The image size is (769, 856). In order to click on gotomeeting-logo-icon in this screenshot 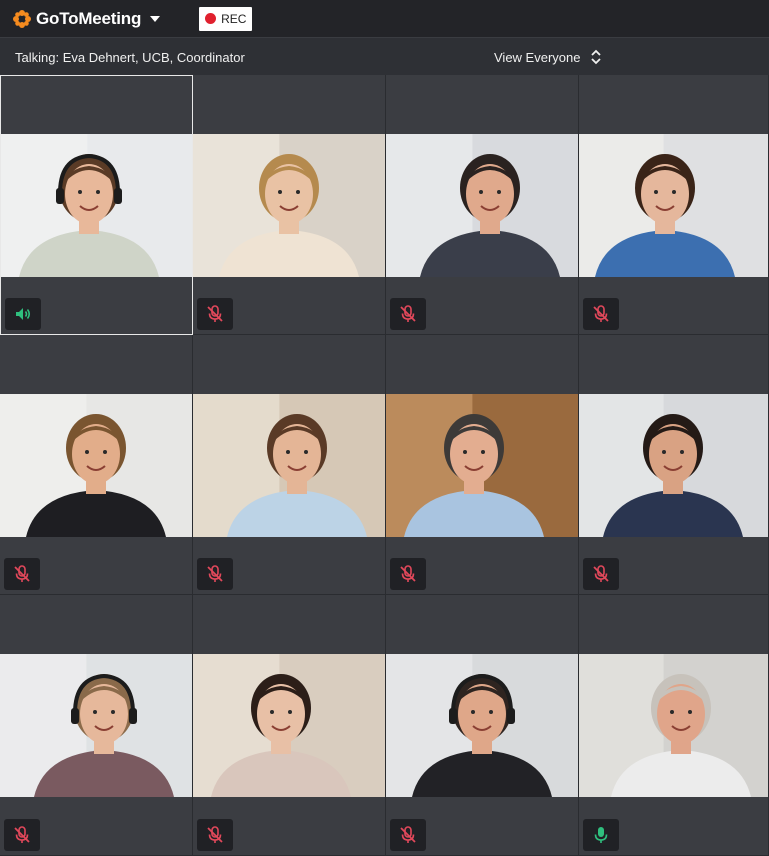, I will do `click(22, 18)`.